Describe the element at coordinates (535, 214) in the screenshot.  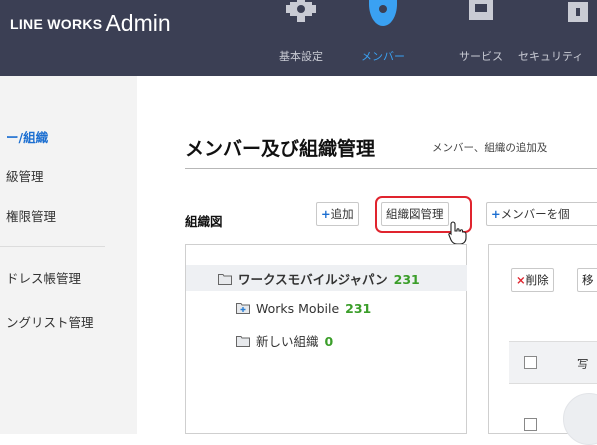
I see `add-member-label: メンバーを個` at that location.